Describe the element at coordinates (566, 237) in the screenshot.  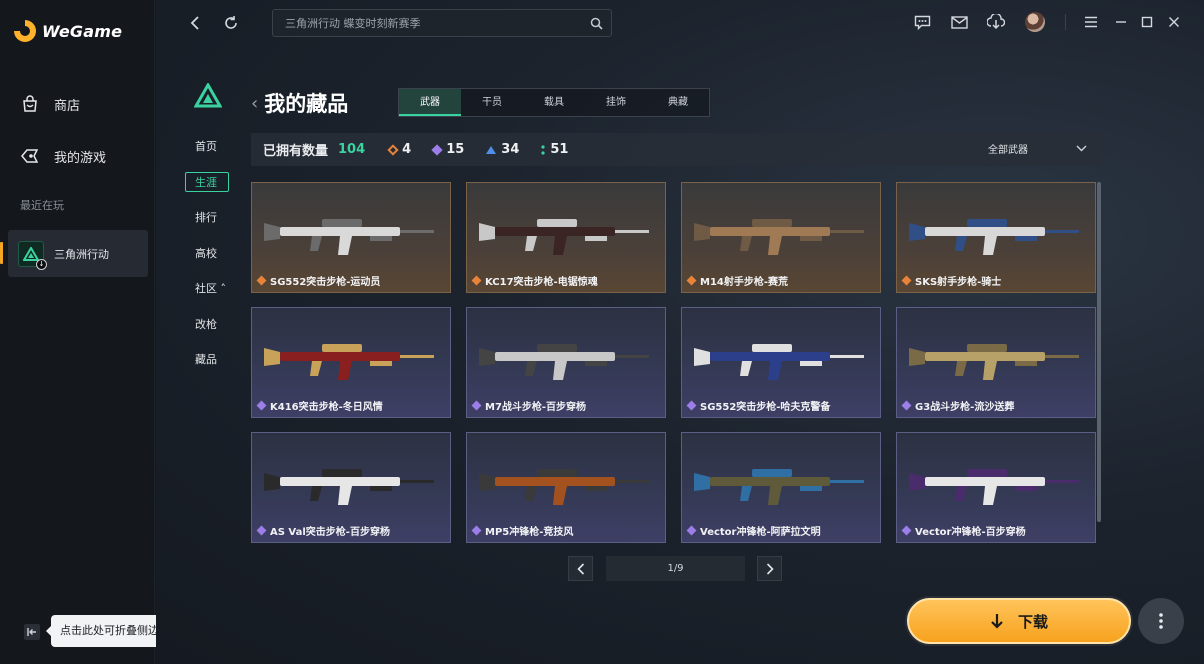
I see `collection-item-card: KC17突击步枪-电锯惊魂` at that location.